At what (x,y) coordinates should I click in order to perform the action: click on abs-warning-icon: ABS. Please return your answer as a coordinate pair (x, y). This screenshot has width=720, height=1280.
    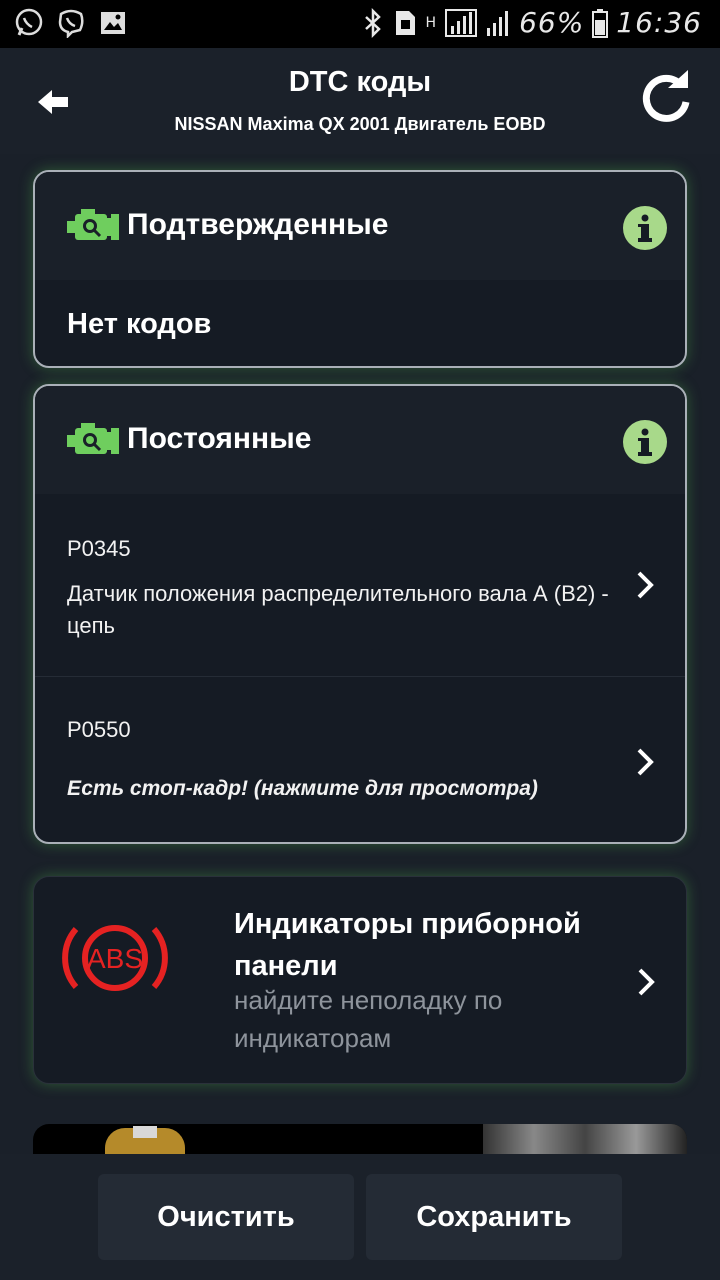
    Looking at the image, I should click on (115, 958).